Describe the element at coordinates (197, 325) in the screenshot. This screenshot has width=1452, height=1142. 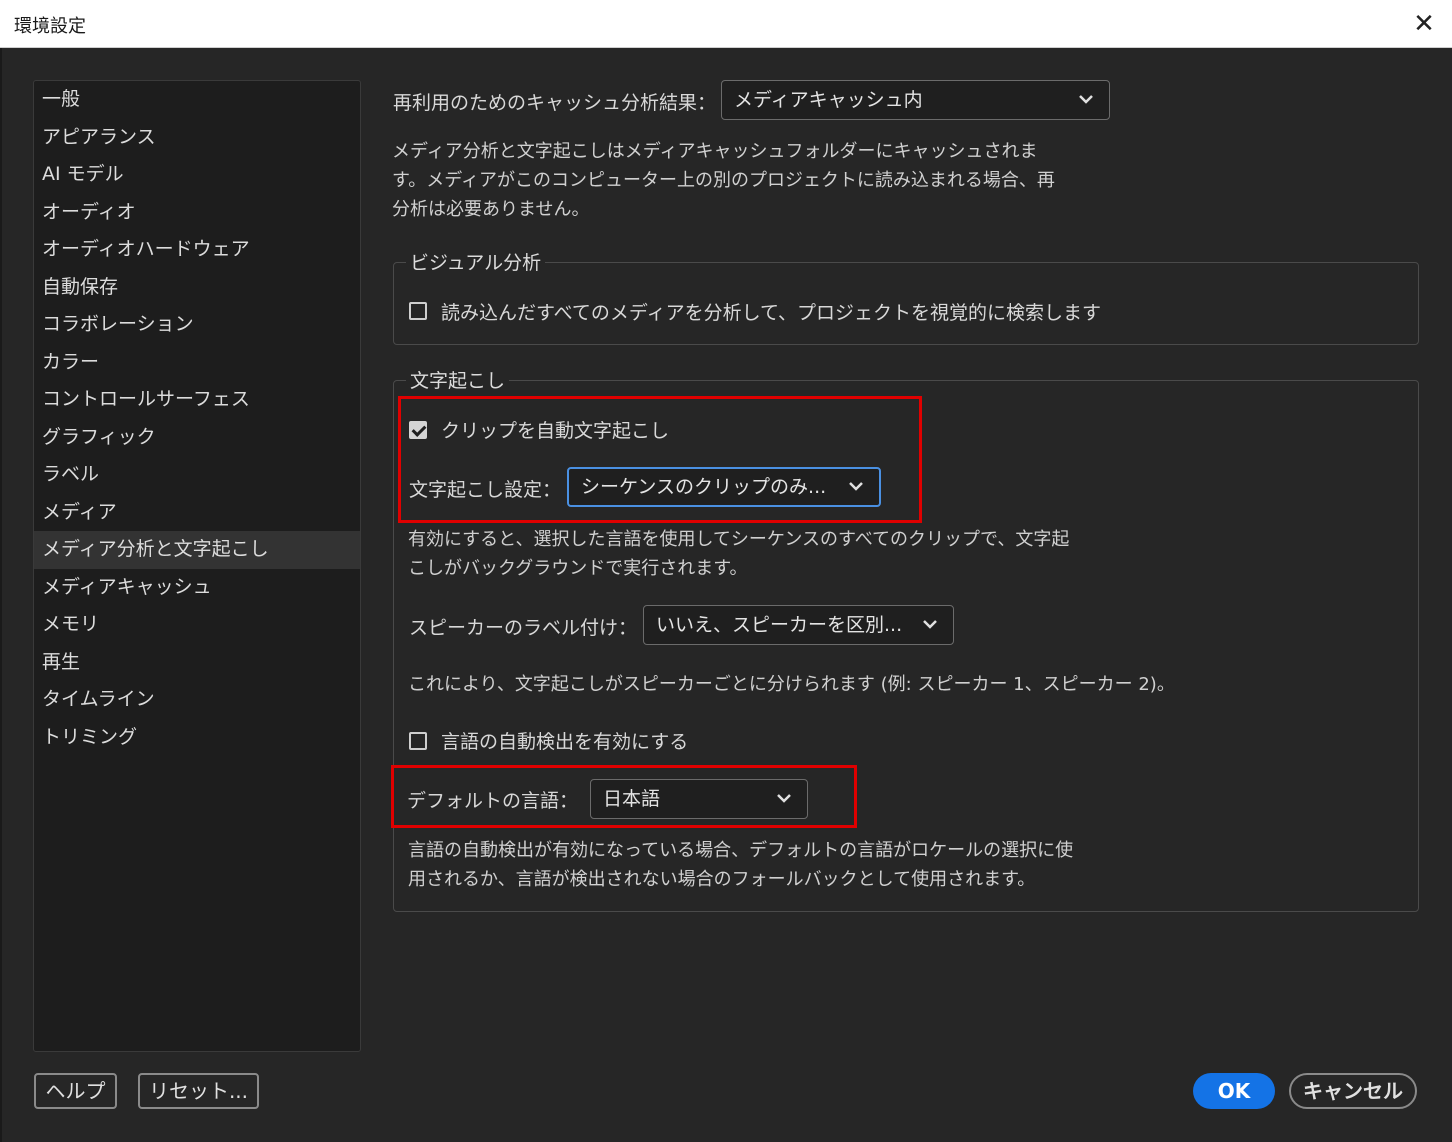
I see `sidebar-item: コラボレーション` at that location.